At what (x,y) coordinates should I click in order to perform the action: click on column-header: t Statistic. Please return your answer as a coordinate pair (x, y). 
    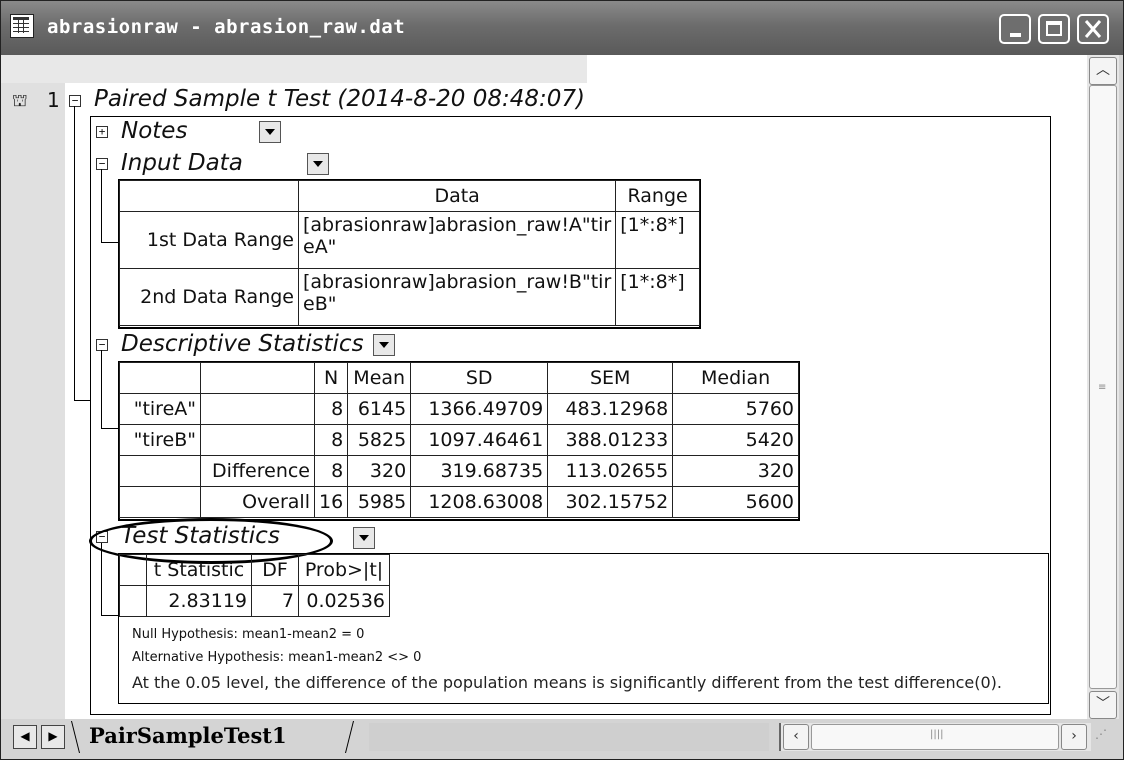
    Looking at the image, I should click on (199, 570).